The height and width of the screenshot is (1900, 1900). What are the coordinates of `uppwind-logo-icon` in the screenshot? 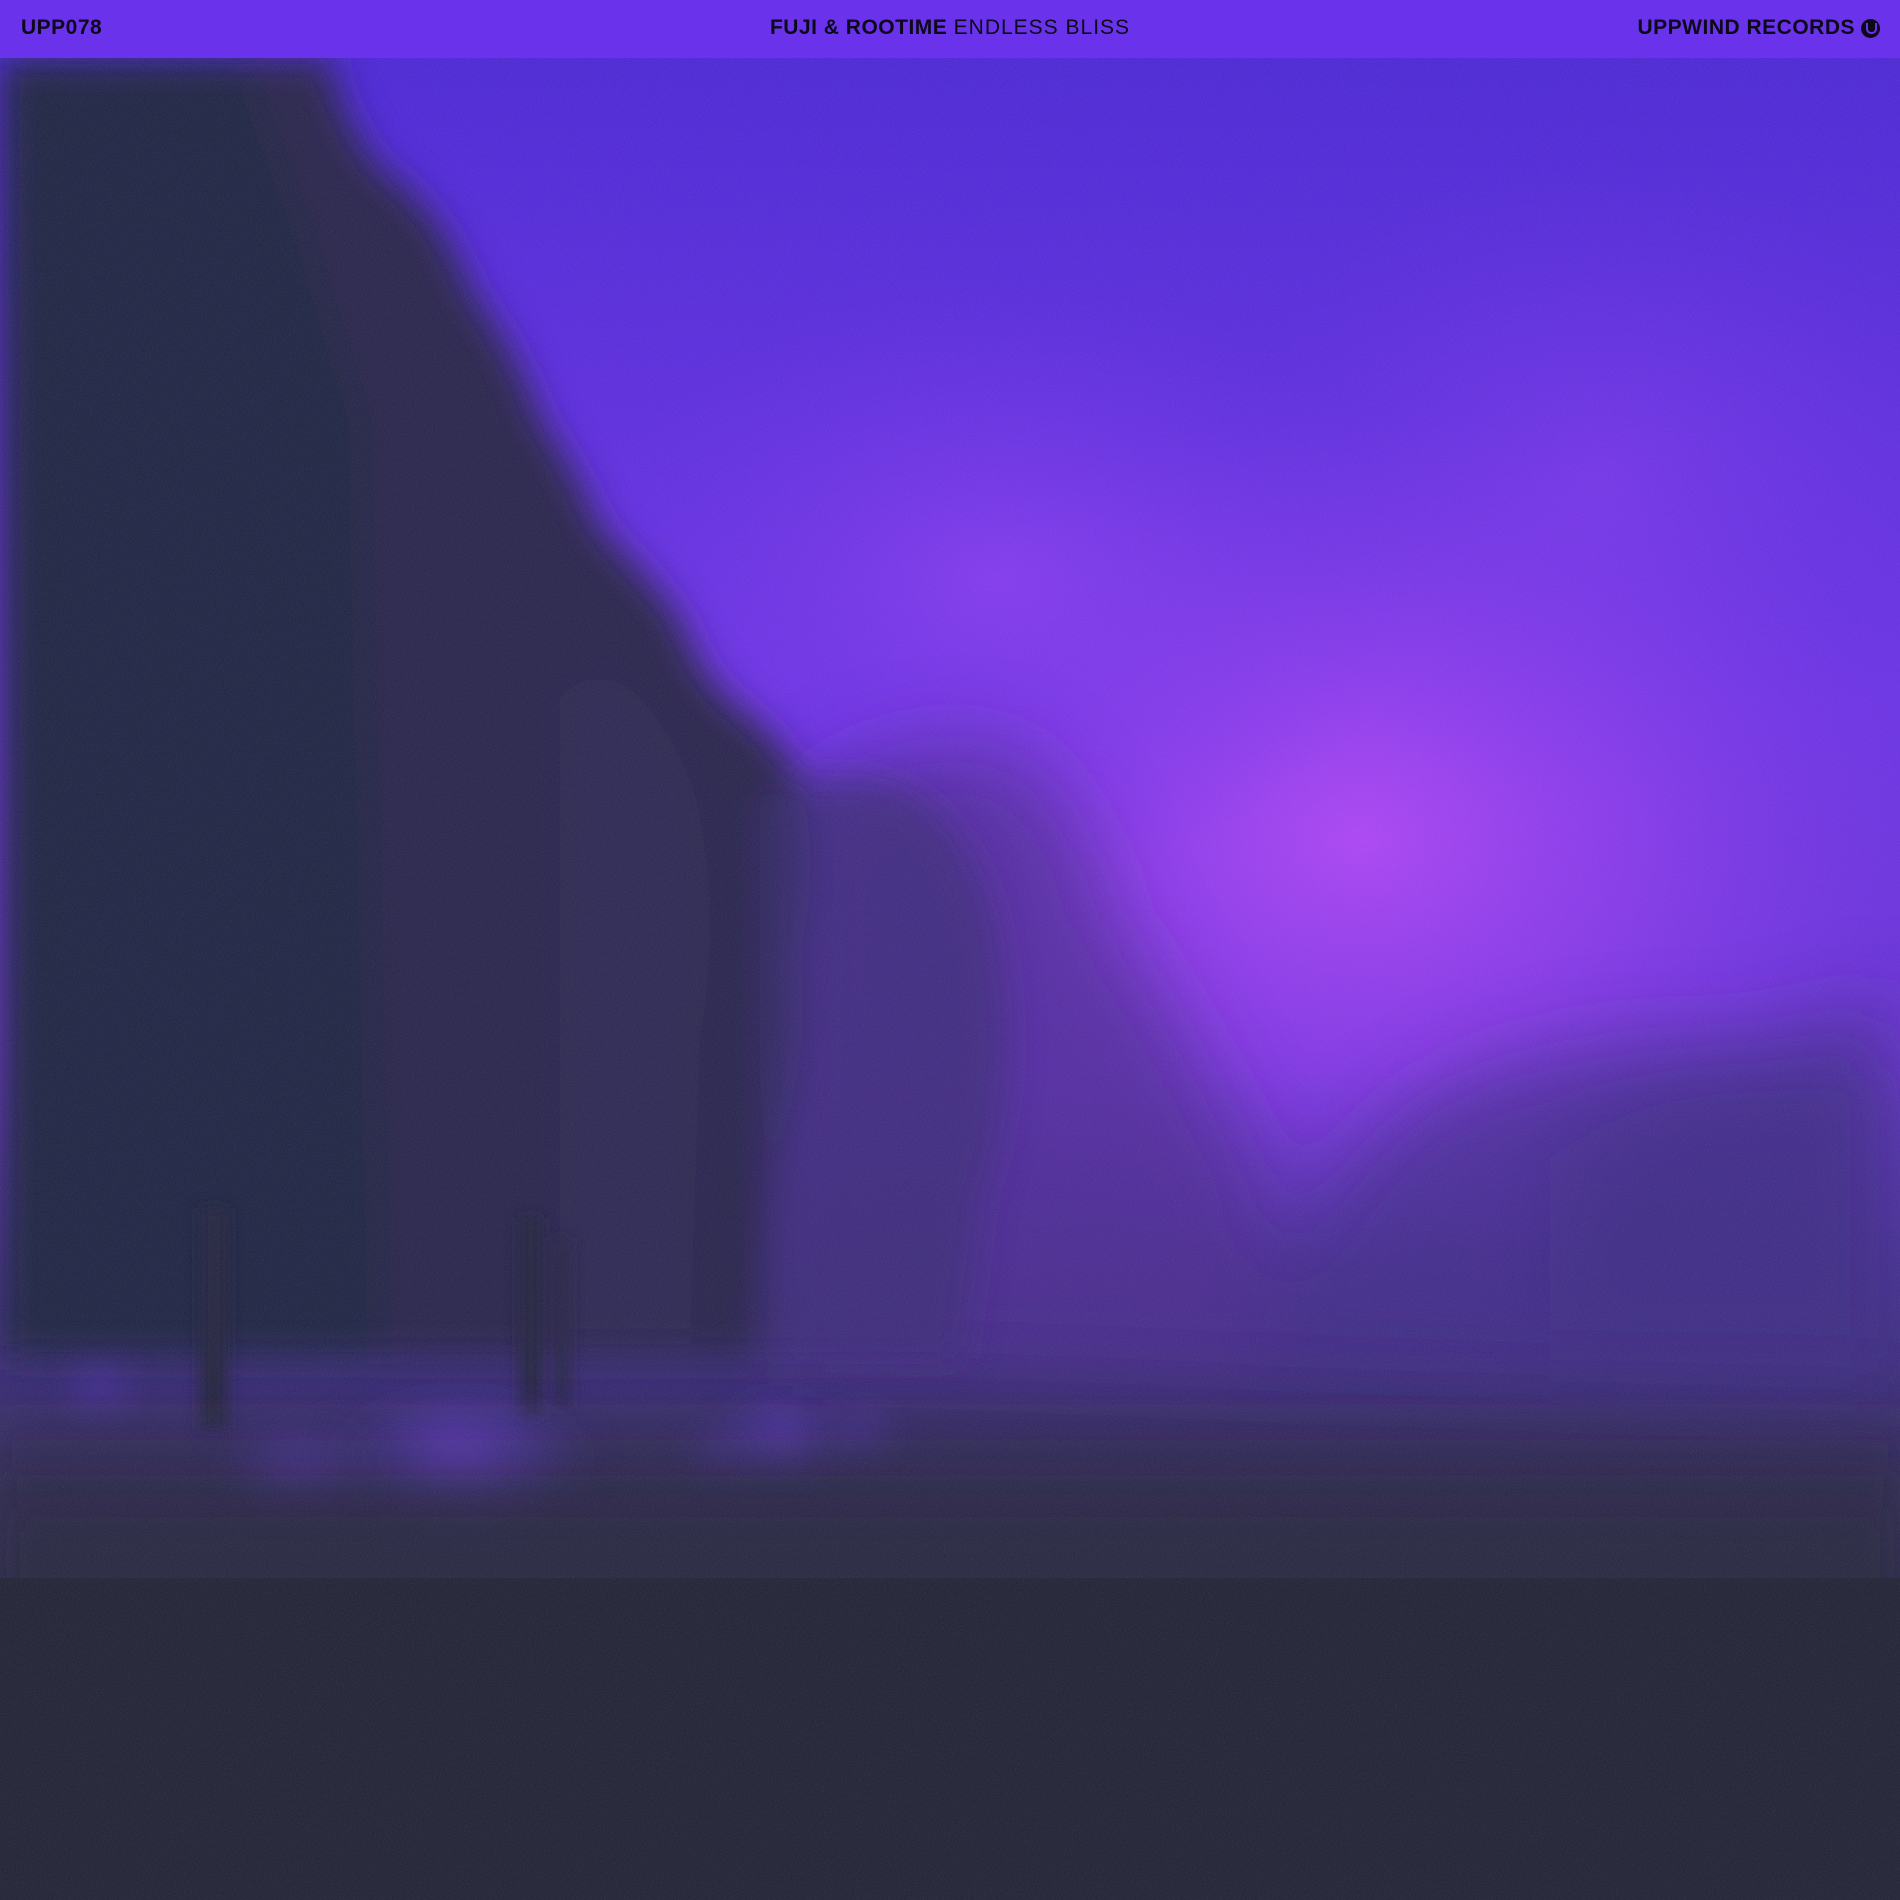 It's located at (1870, 28).